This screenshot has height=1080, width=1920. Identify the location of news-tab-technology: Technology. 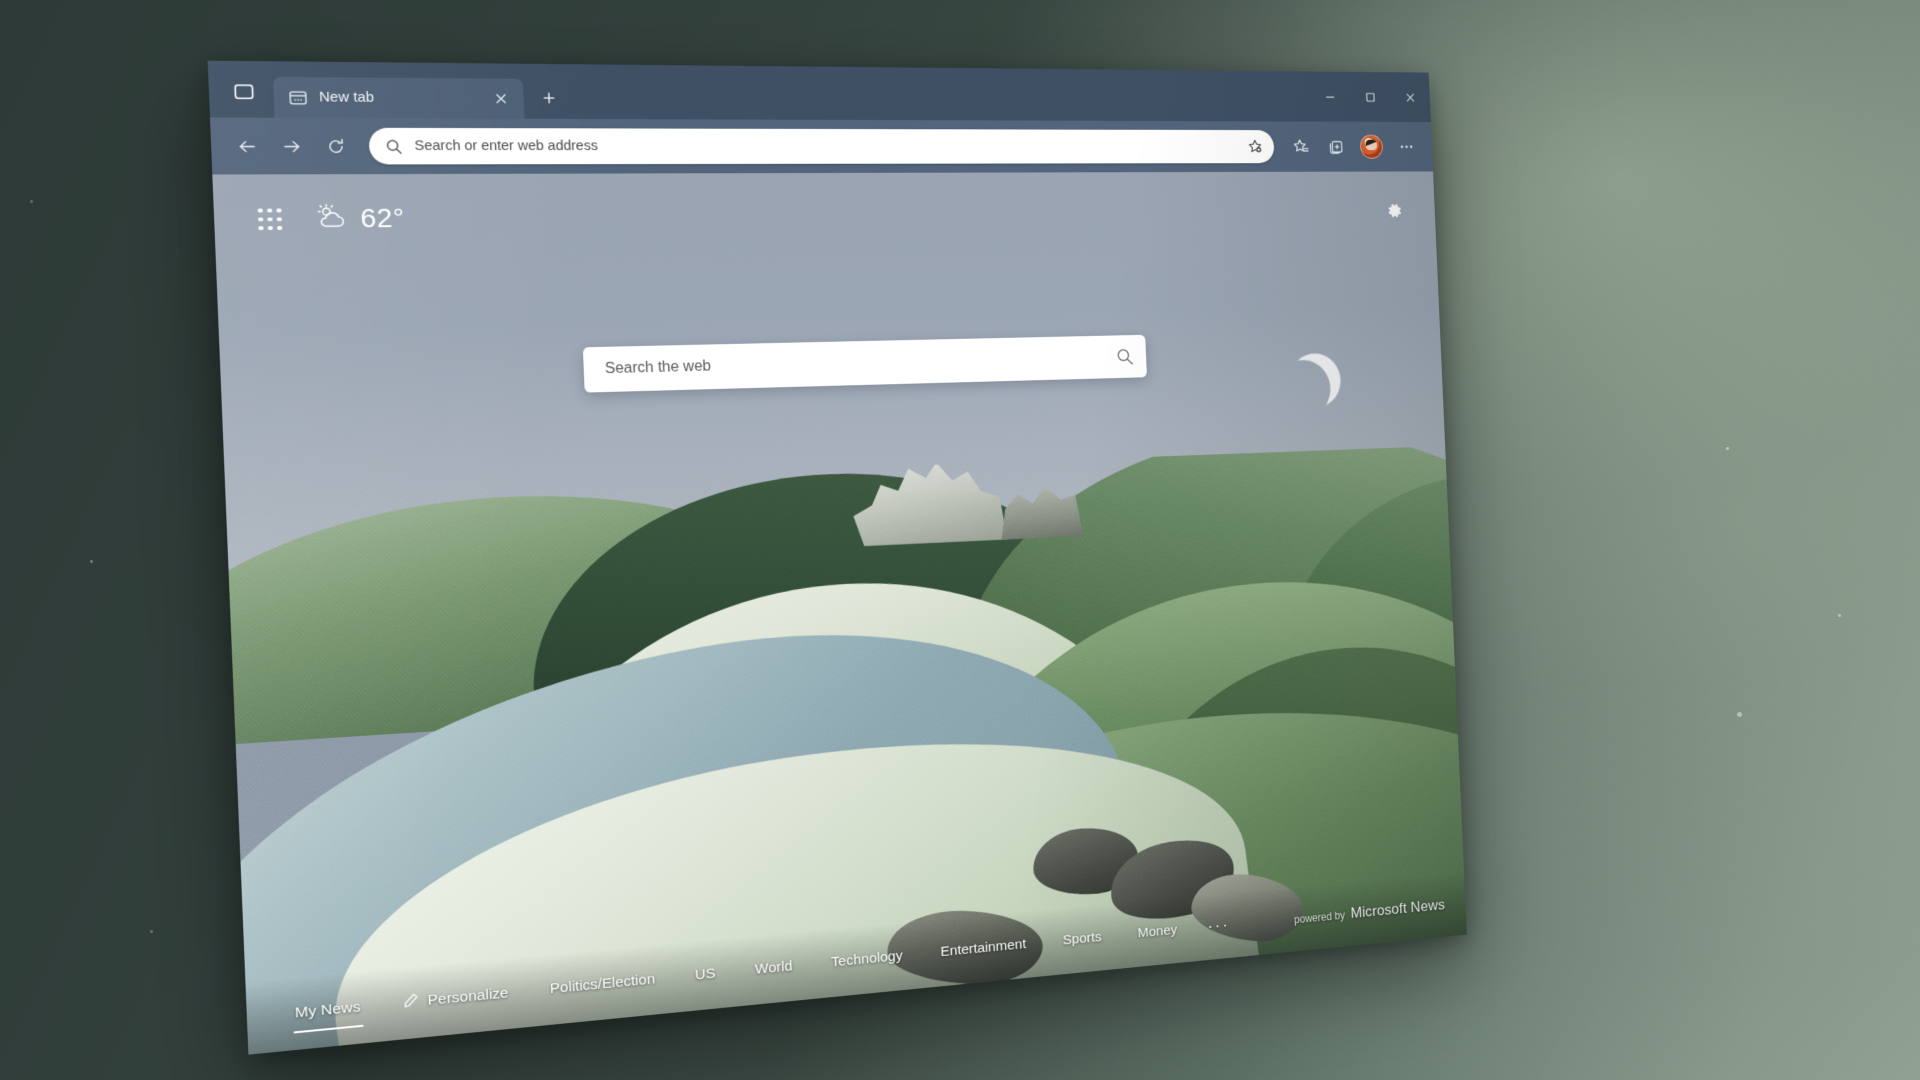
(867, 959).